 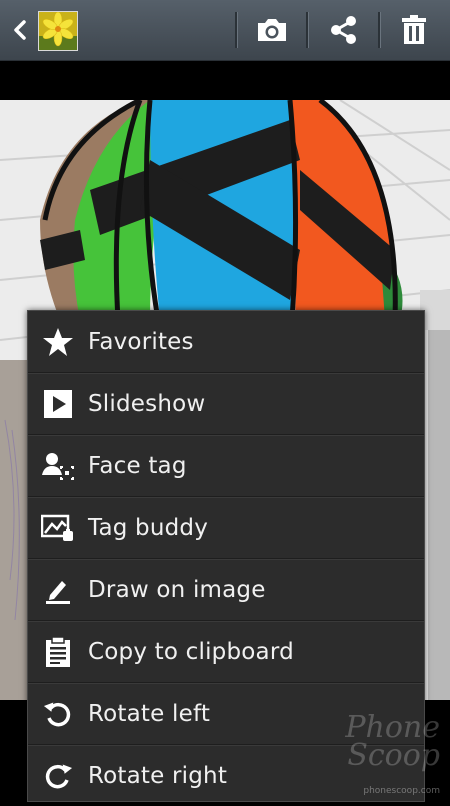 What do you see at coordinates (226, 404) in the screenshot?
I see `menu-item-slideshow: Slideshow` at bounding box center [226, 404].